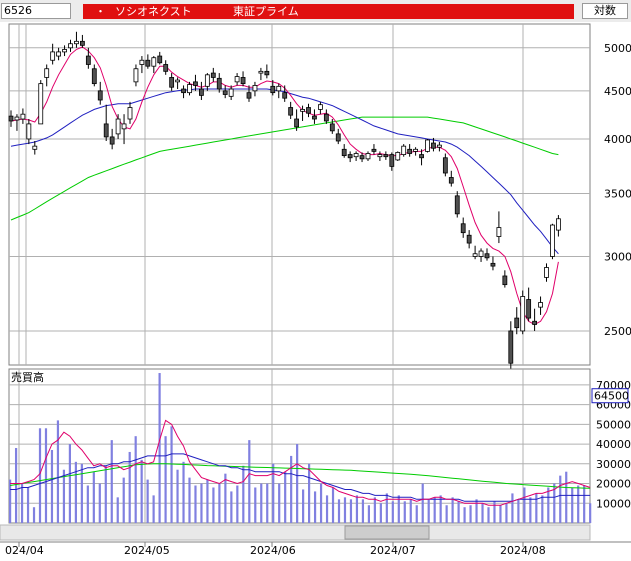  I want to click on price-tick-label: 4000, so click(617, 139).